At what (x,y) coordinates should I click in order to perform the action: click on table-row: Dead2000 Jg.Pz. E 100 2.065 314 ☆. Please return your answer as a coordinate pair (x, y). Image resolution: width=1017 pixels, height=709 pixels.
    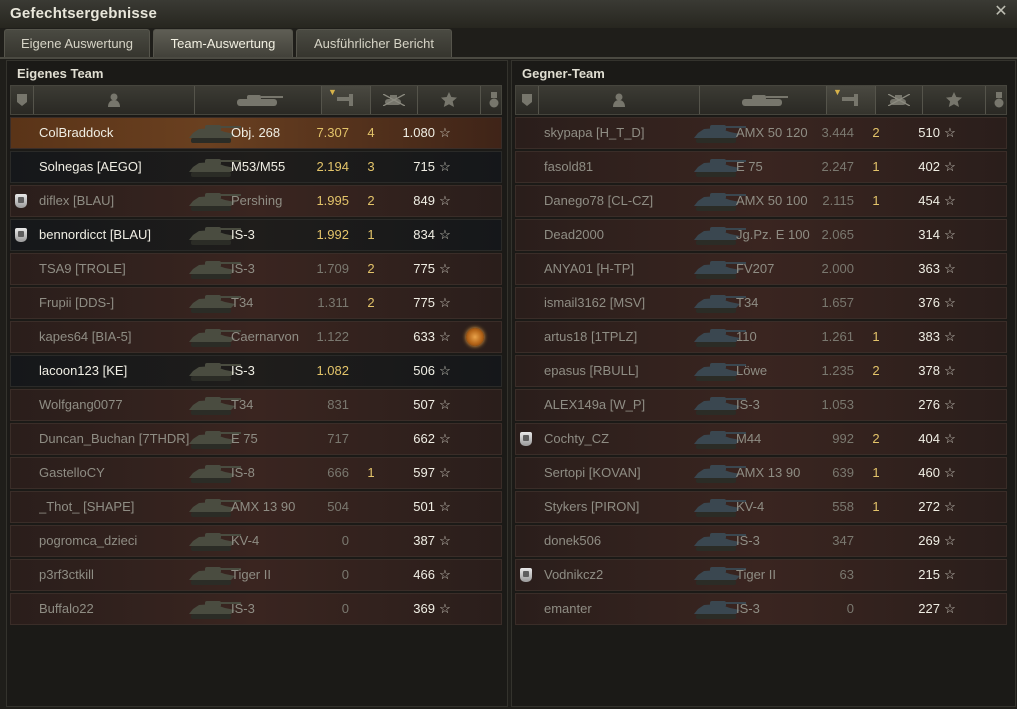
    Looking at the image, I should click on (761, 235).